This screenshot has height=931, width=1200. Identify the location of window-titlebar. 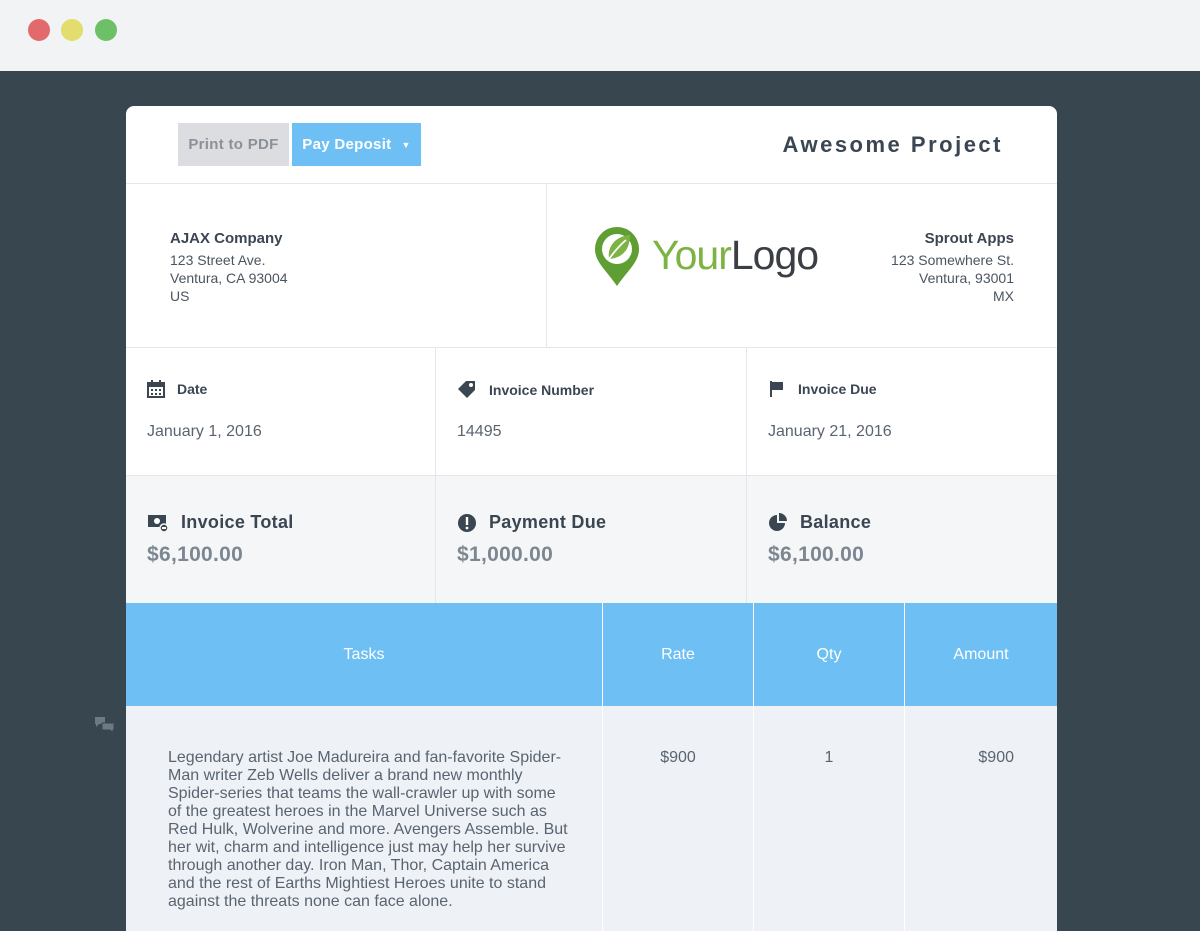
(600, 35).